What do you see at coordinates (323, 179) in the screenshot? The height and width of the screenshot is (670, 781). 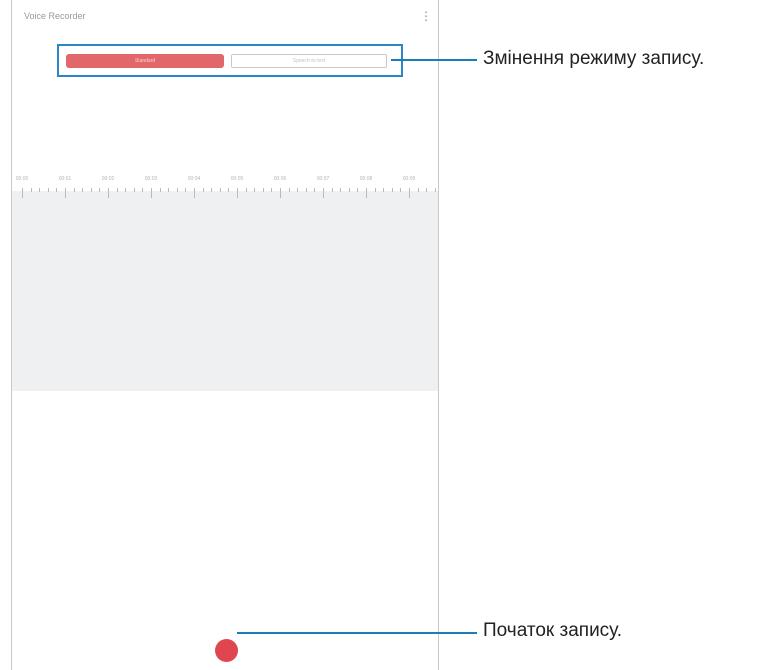 I see `timeline-label: 00:07` at bounding box center [323, 179].